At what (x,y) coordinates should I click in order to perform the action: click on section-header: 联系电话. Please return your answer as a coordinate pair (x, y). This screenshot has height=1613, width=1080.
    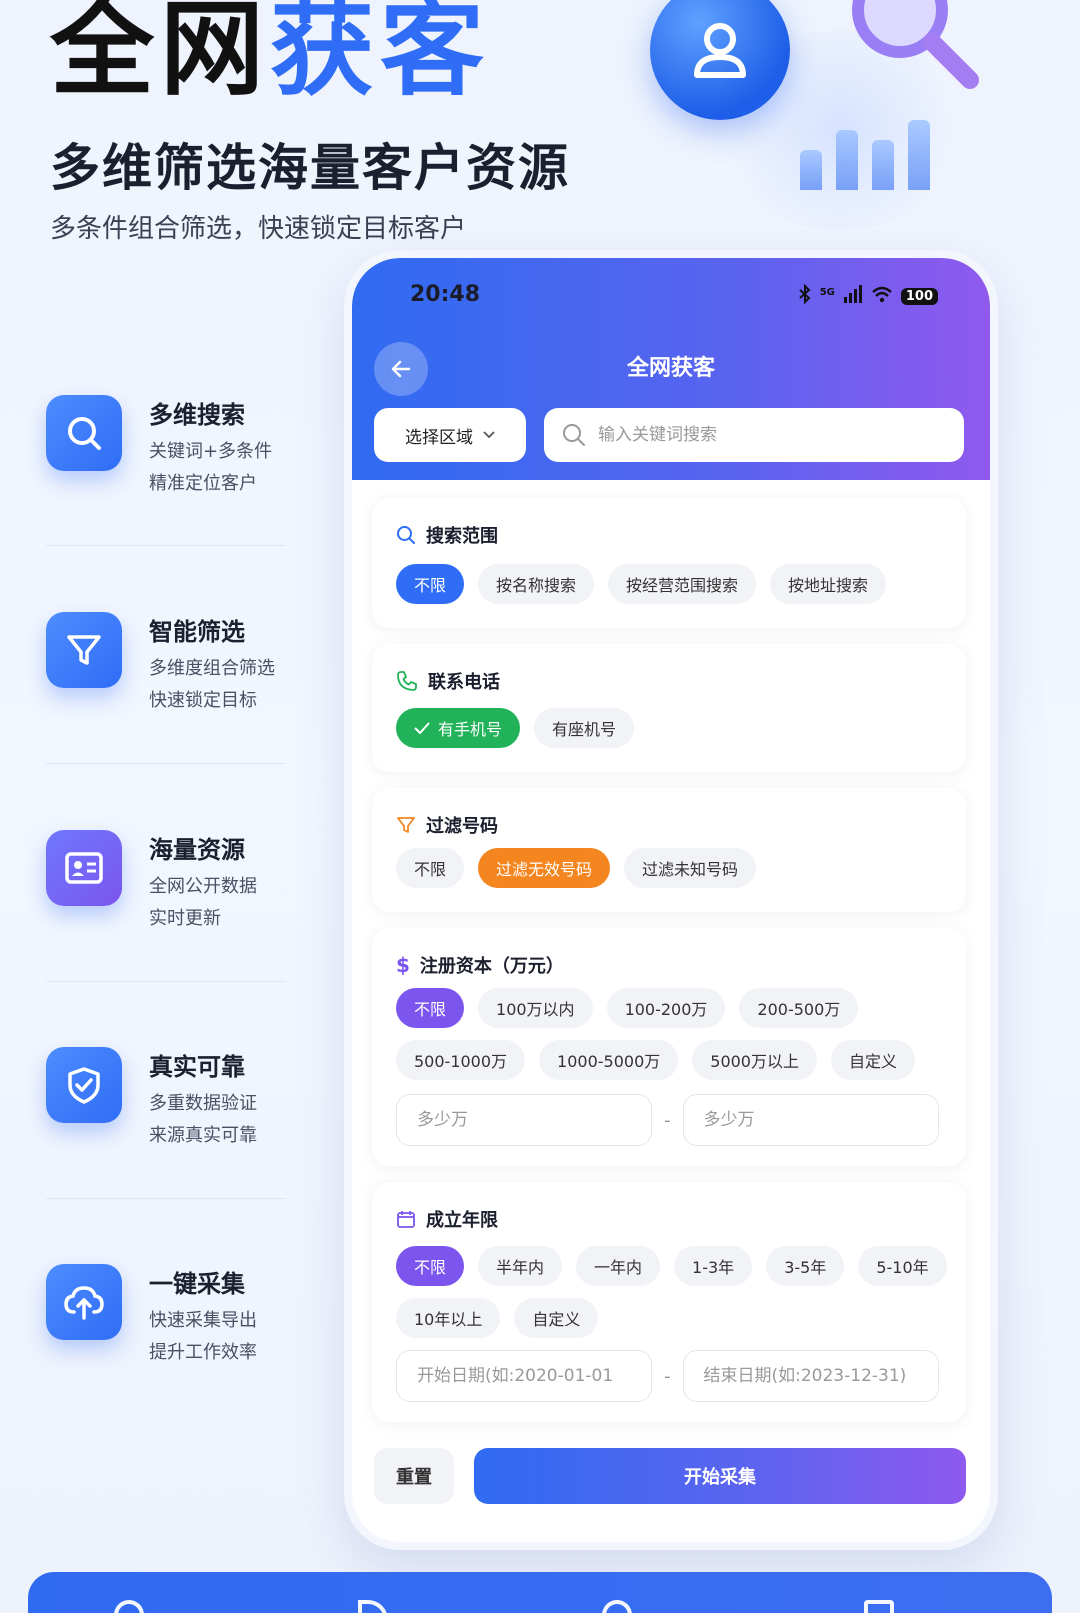
    Looking at the image, I should click on (448, 681).